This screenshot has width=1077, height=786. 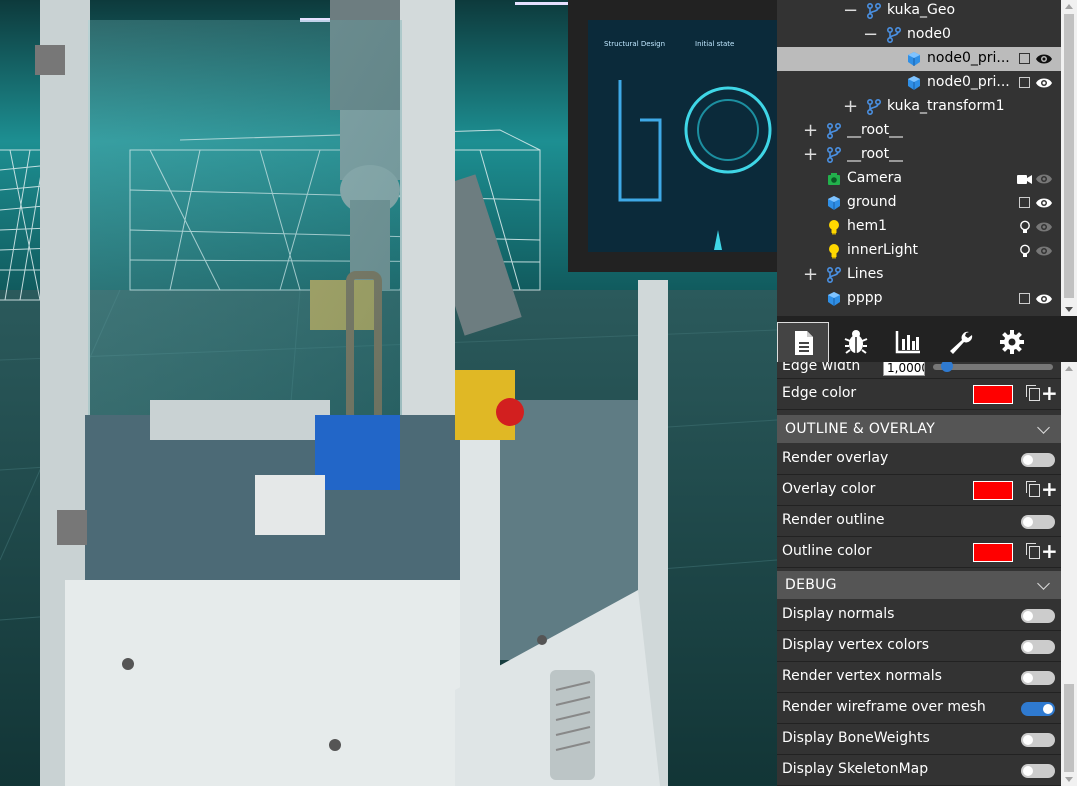 I want to click on section-outline-overlay: OUTLINE & OVERLAY, so click(x=919, y=429).